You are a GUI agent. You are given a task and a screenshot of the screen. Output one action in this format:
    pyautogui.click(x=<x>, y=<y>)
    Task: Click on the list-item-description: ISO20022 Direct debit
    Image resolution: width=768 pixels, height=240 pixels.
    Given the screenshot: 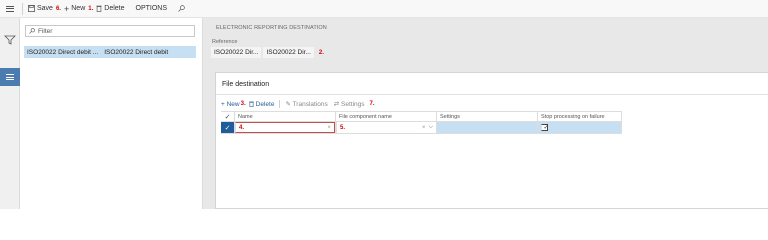 What is the action you would take?
    pyautogui.click(x=136, y=52)
    